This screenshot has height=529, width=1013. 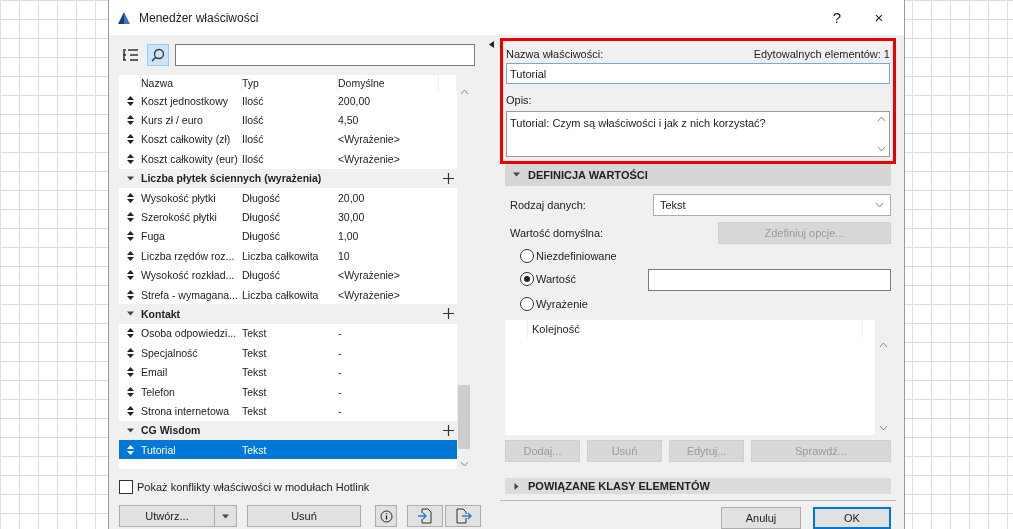 I want to click on property-row: Wysokość rozkład... Długość <Wyrażenie>, so click(x=288, y=275).